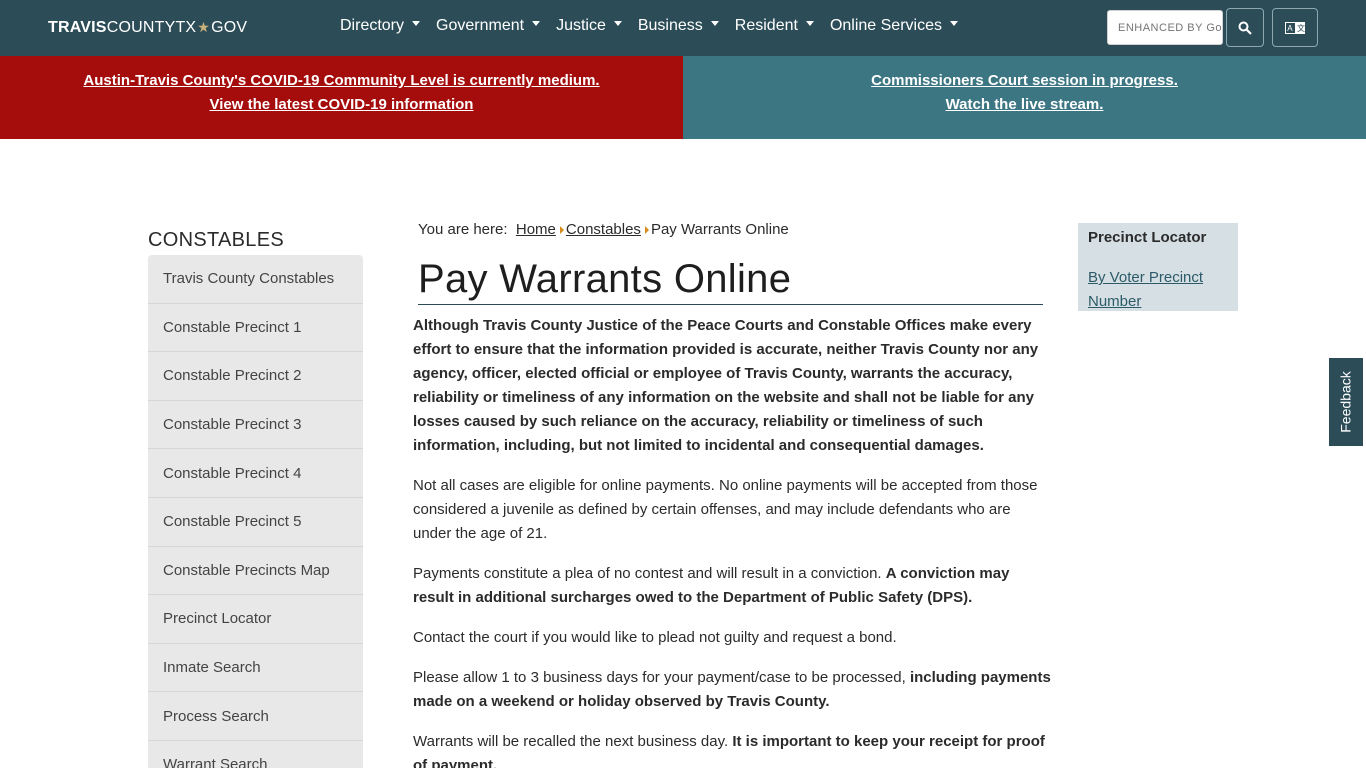 Image resolution: width=1366 pixels, height=768 pixels. I want to click on nav-justice: Justice, so click(589, 26).